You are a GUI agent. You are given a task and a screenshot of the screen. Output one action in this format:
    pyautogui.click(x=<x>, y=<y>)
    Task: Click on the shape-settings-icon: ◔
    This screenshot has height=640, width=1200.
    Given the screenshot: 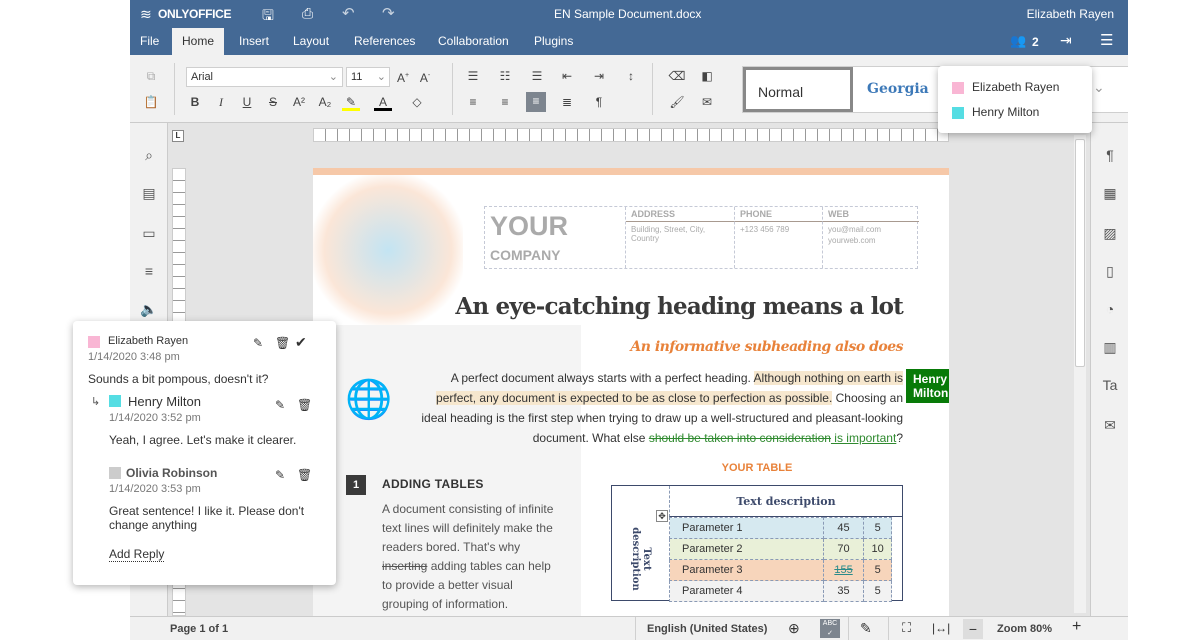 What is the action you would take?
    pyautogui.click(x=1110, y=309)
    